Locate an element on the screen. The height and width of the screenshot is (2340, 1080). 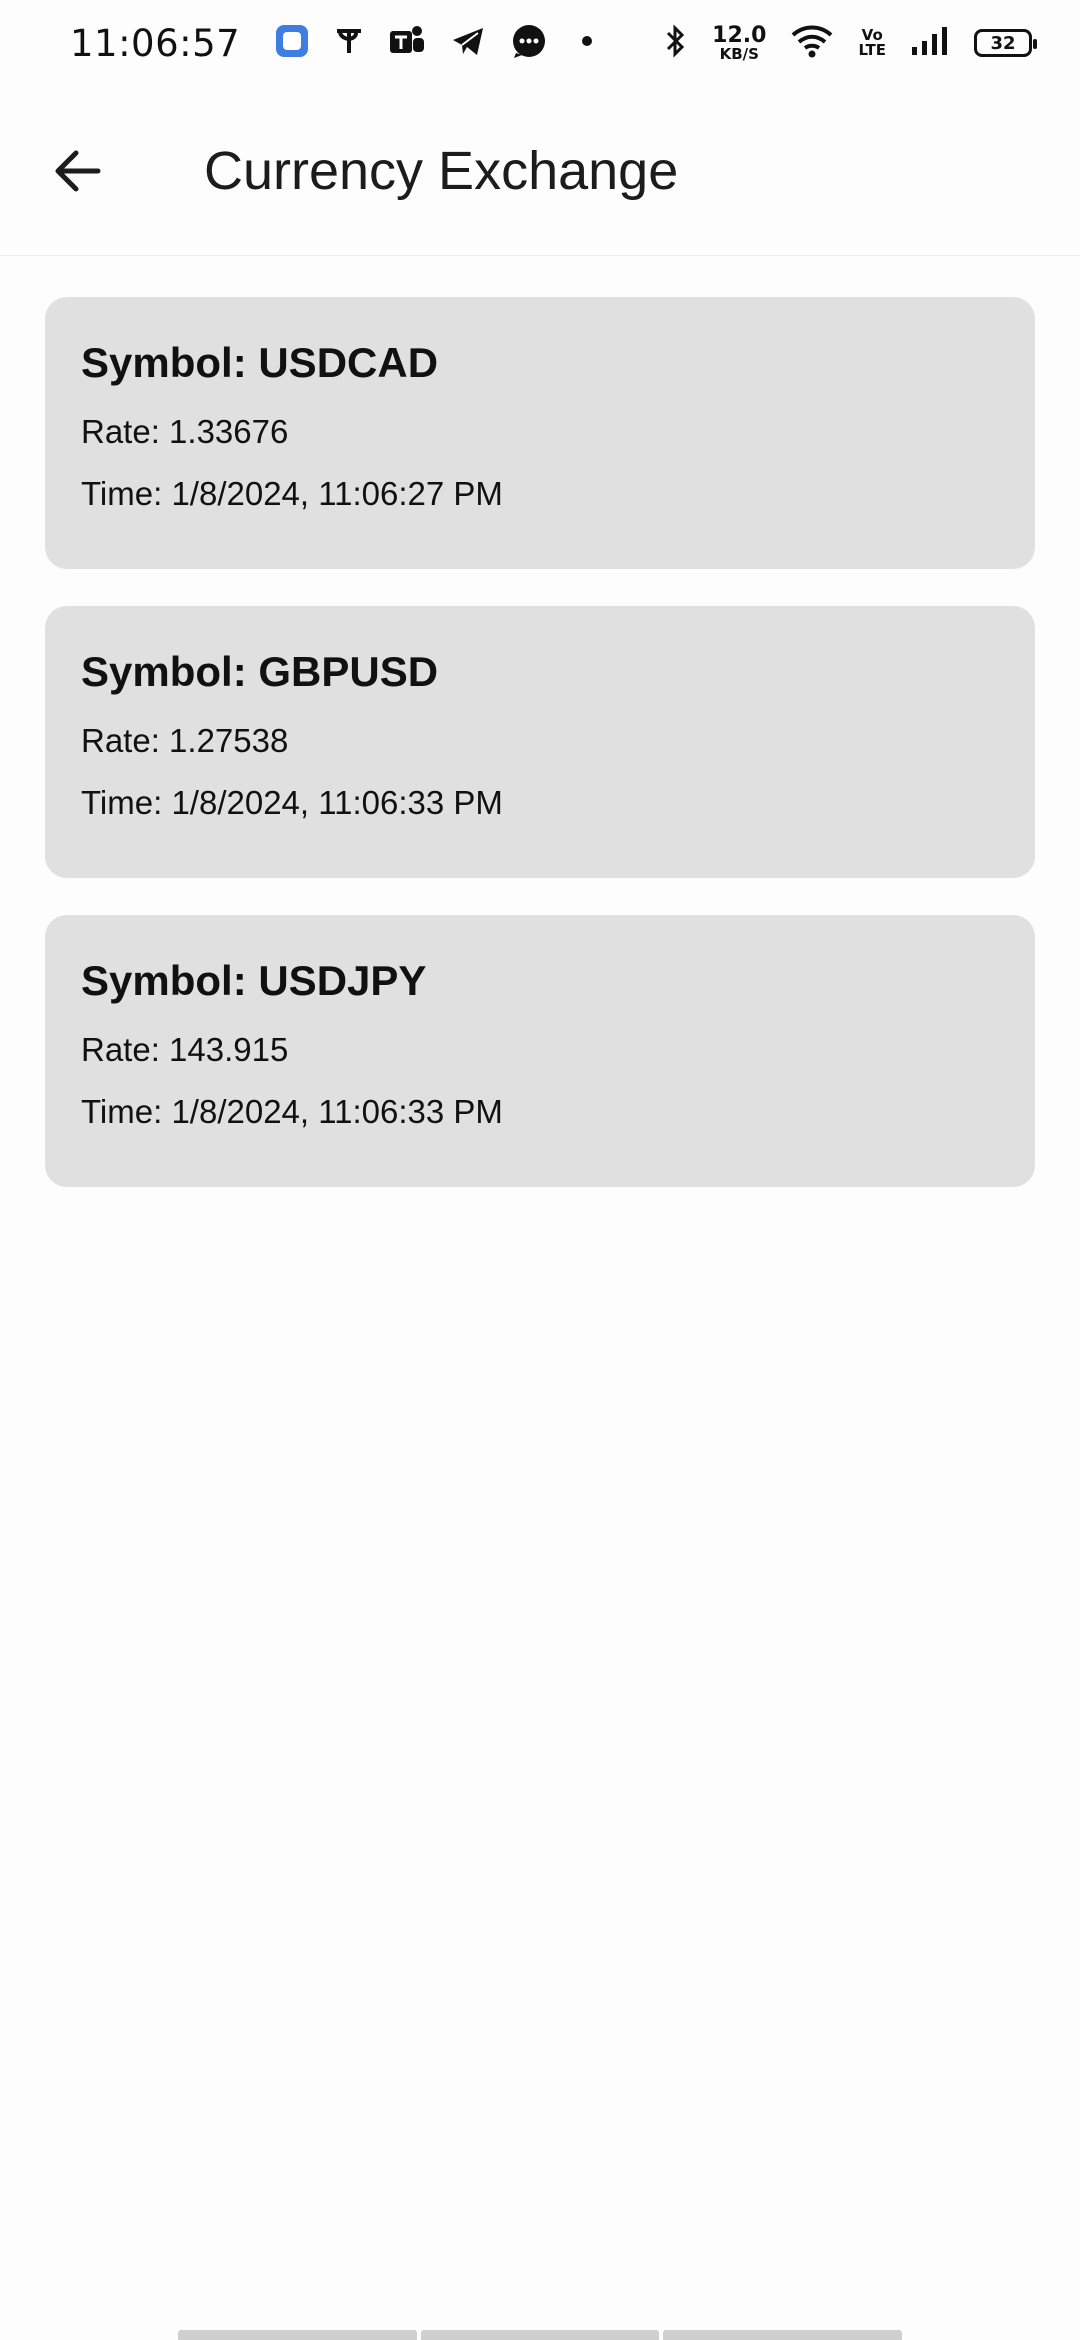
telegram-icon is located at coordinates (468, 43).